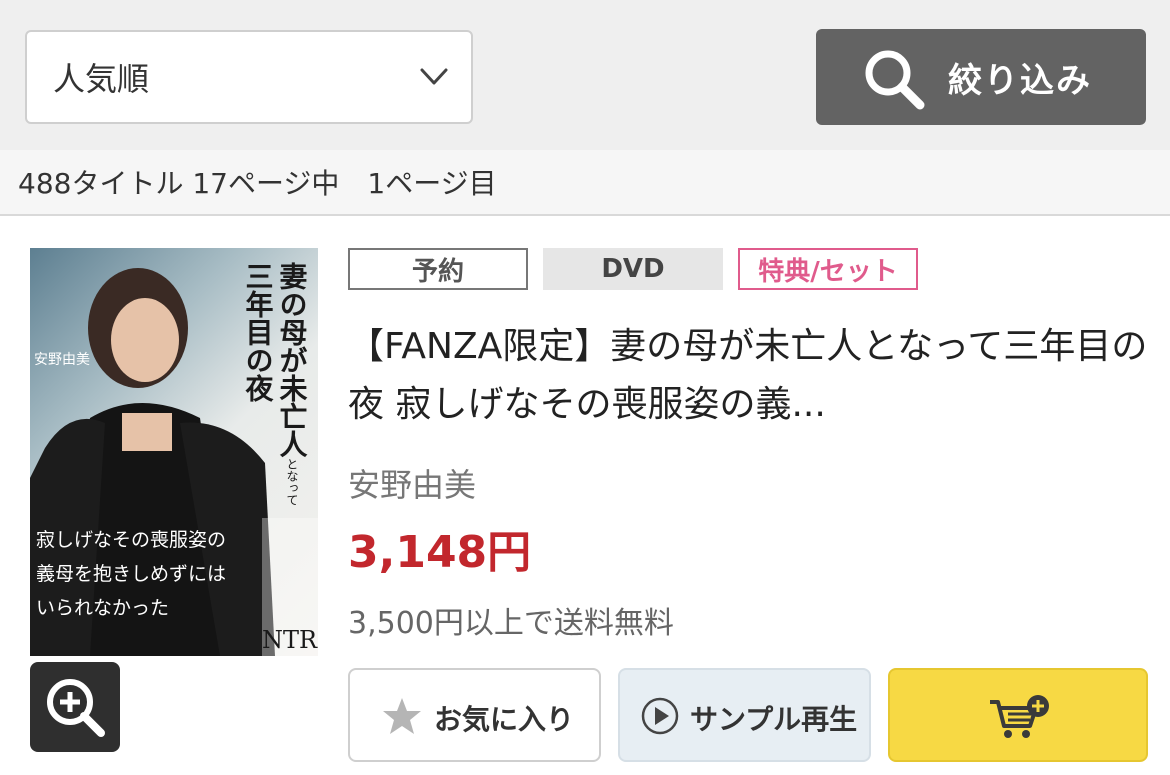  Describe the element at coordinates (257, 183) in the screenshot. I see `results-summary: 488タイトル 17ページ中 1ページ目` at that location.